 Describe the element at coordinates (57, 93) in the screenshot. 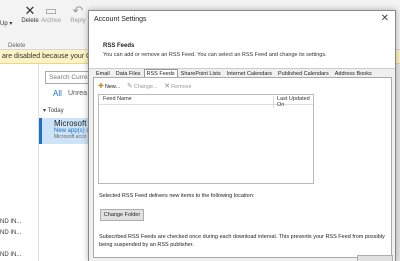

I see `tab-all: All` at that location.